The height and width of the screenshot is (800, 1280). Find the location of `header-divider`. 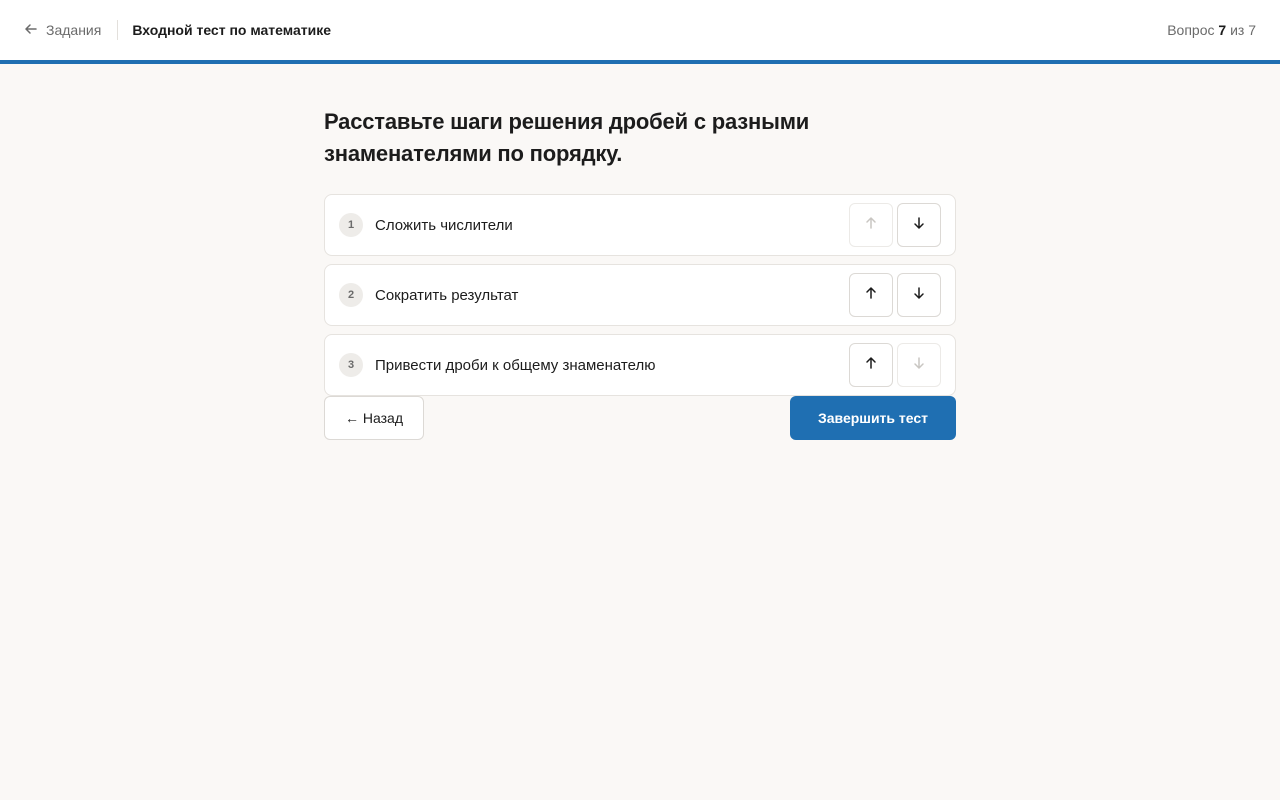

header-divider is located at coordinates (118, 30).